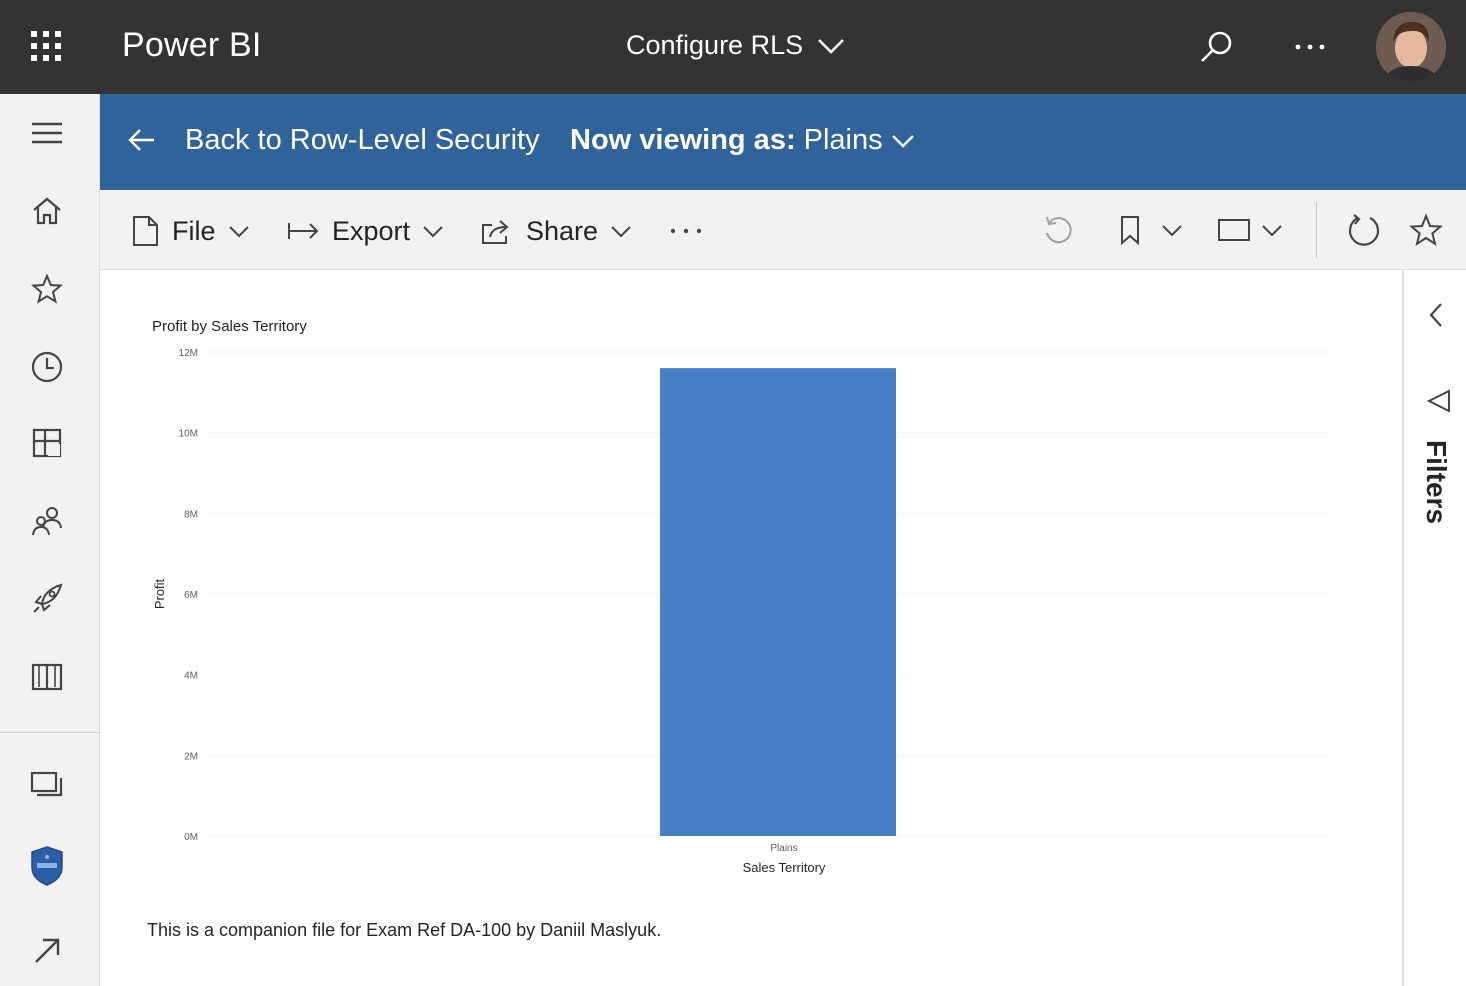 This screenshot has width=1466, height=986. What do you see at coordinates (191, 514) in the screenshot?
I see `y-tick-label: 8M` at bounding box center [191, 514].